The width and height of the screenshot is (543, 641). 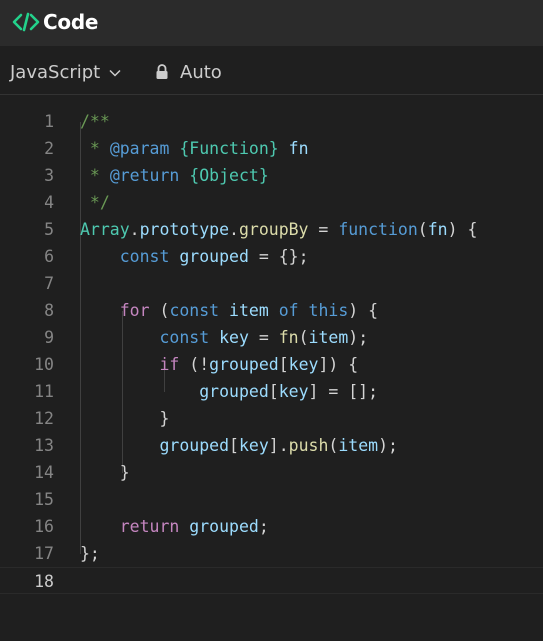 What do you see at coordinates (271, 526) in the screenshot?
I see `code-line: 16 return grouped;` at bounding box center [271, 526].